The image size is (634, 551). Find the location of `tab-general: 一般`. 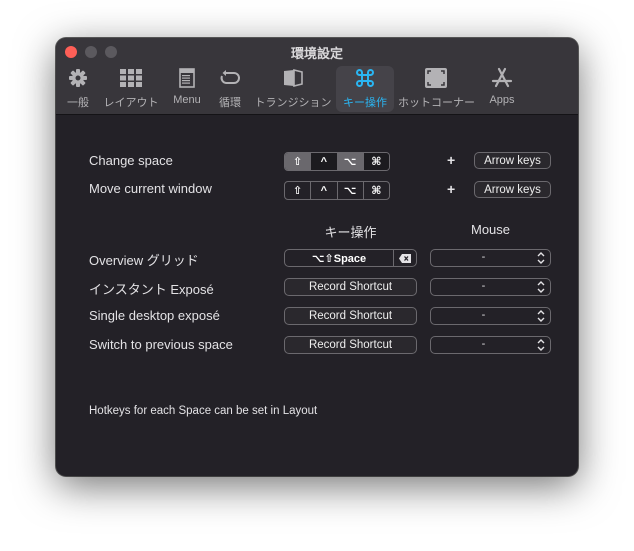

tab-general: 一般 is located at coordinates (78, 89).